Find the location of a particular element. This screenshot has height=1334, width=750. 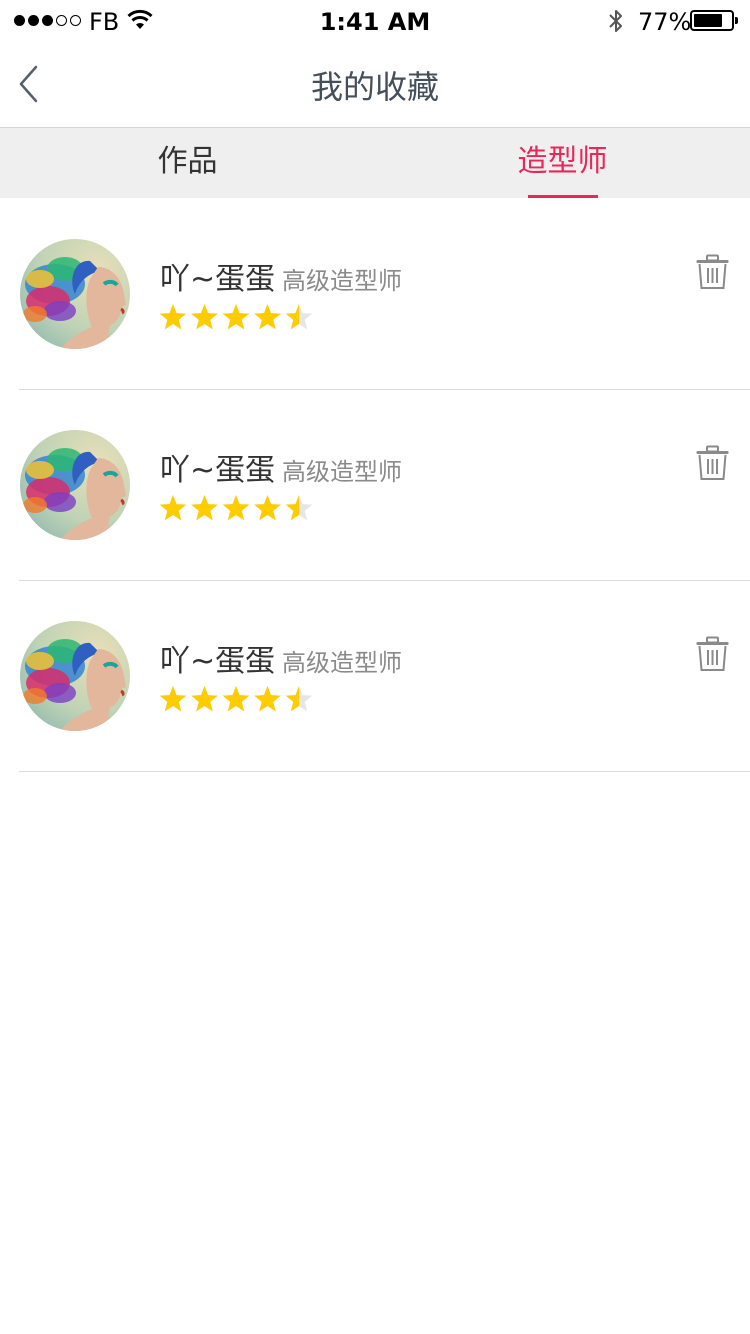

divider is located at coordinates (384, 771).